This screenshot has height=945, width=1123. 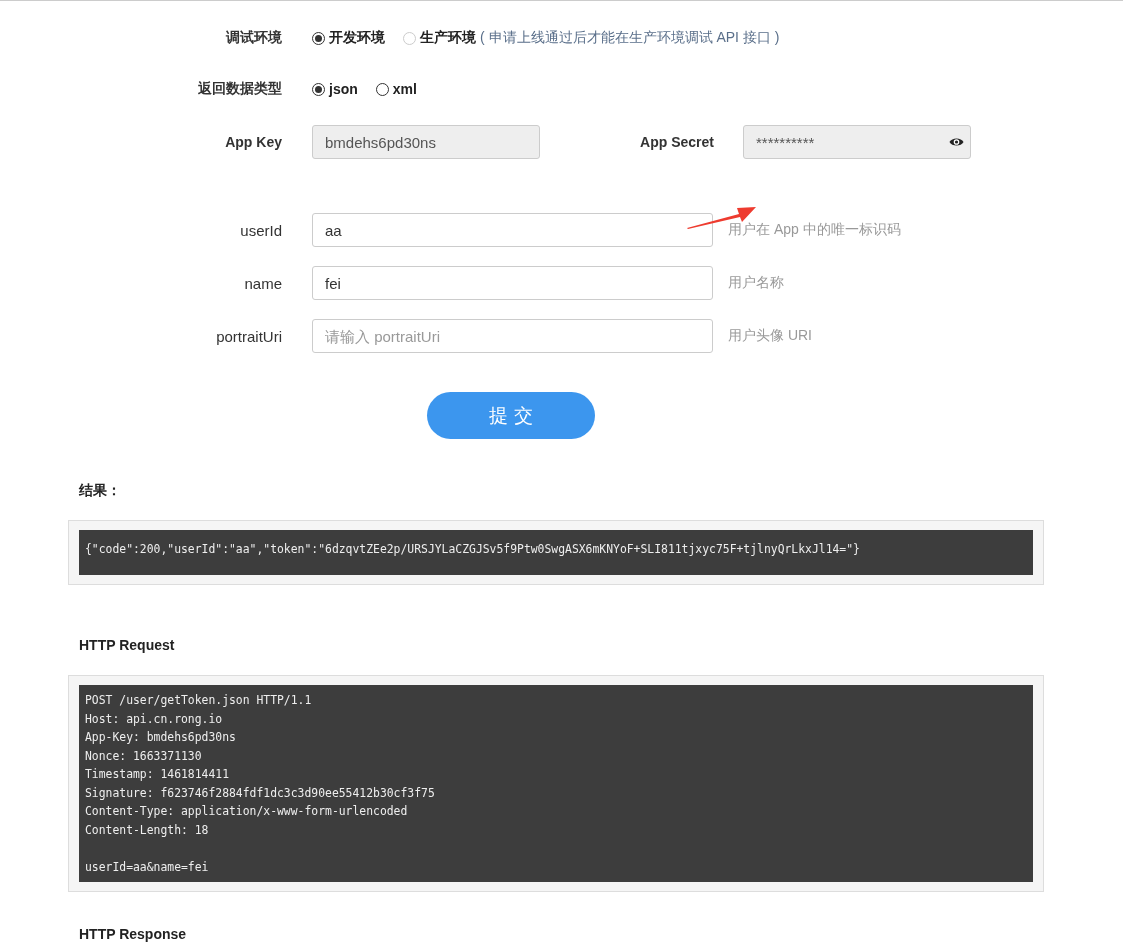 I want to click on credential-label: App Secret, so click(x=676, y=142).